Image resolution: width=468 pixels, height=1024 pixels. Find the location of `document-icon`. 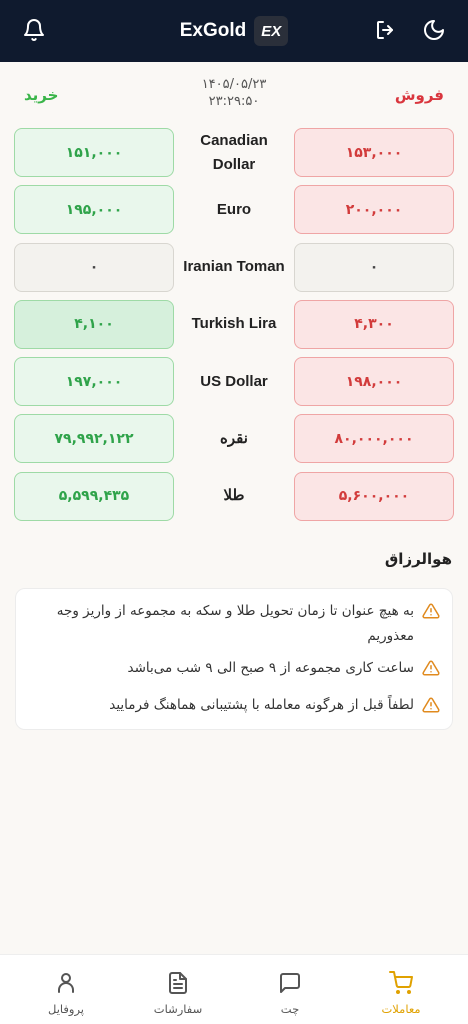

document-icon is located at coordinates (178, 983).